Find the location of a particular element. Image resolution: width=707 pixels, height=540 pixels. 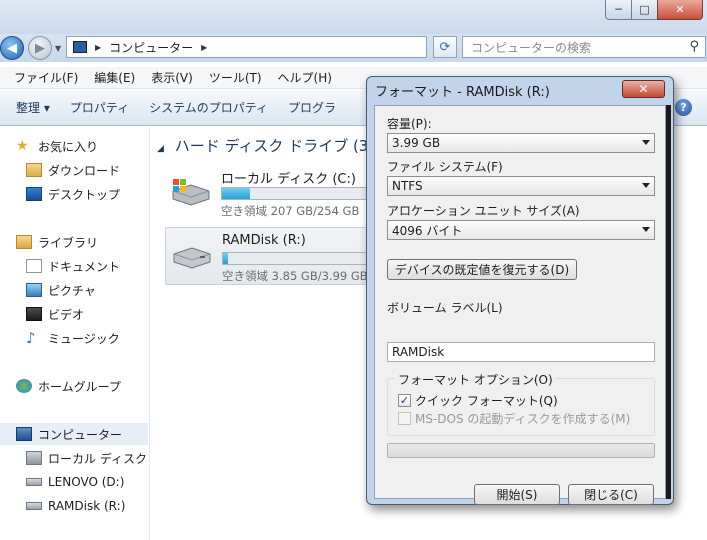

menu-tools: ツール(T) is located at coordinates (235, 77).